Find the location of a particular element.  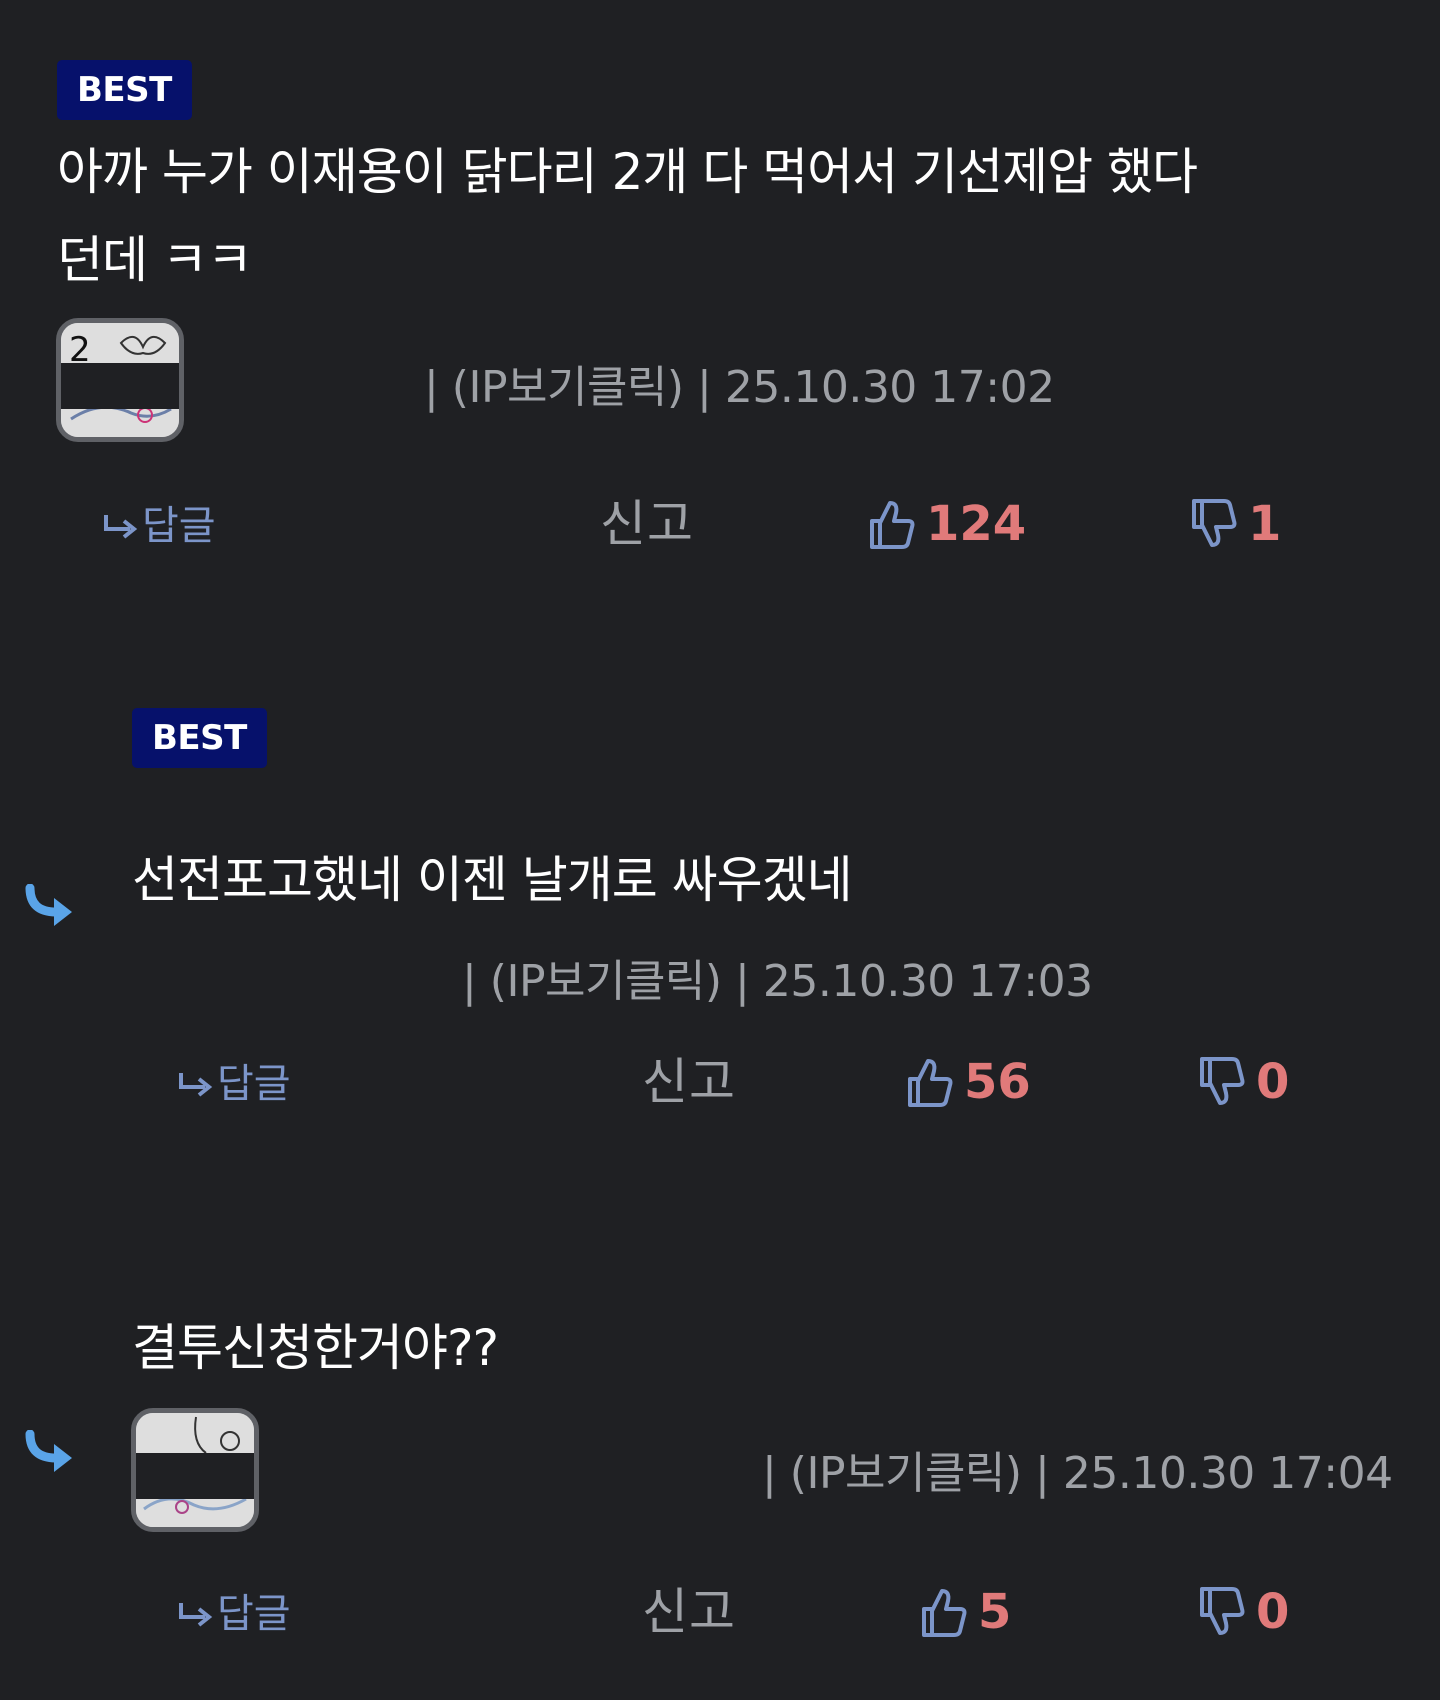

like-count: 56 is located at coordinates (997, 1082).